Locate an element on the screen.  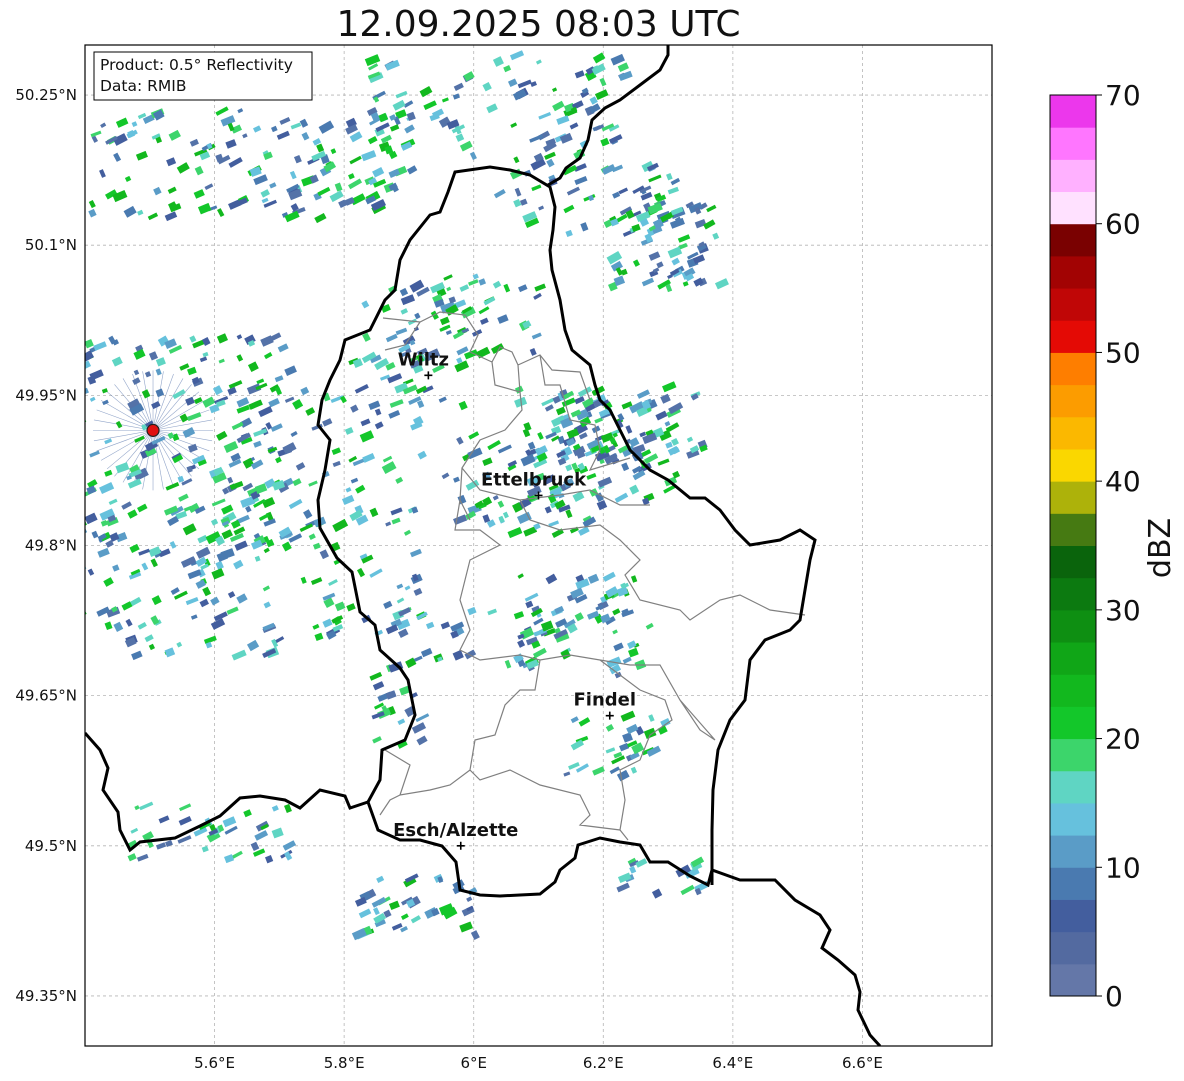
city-label: Ettelbruck is located at coordinates (534, 479).